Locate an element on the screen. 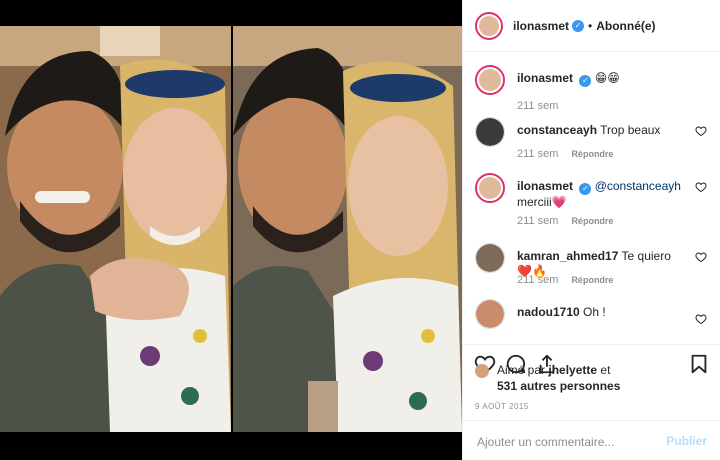  likes-others-count: 531 autres personnes is located at coordinates (558, 386).